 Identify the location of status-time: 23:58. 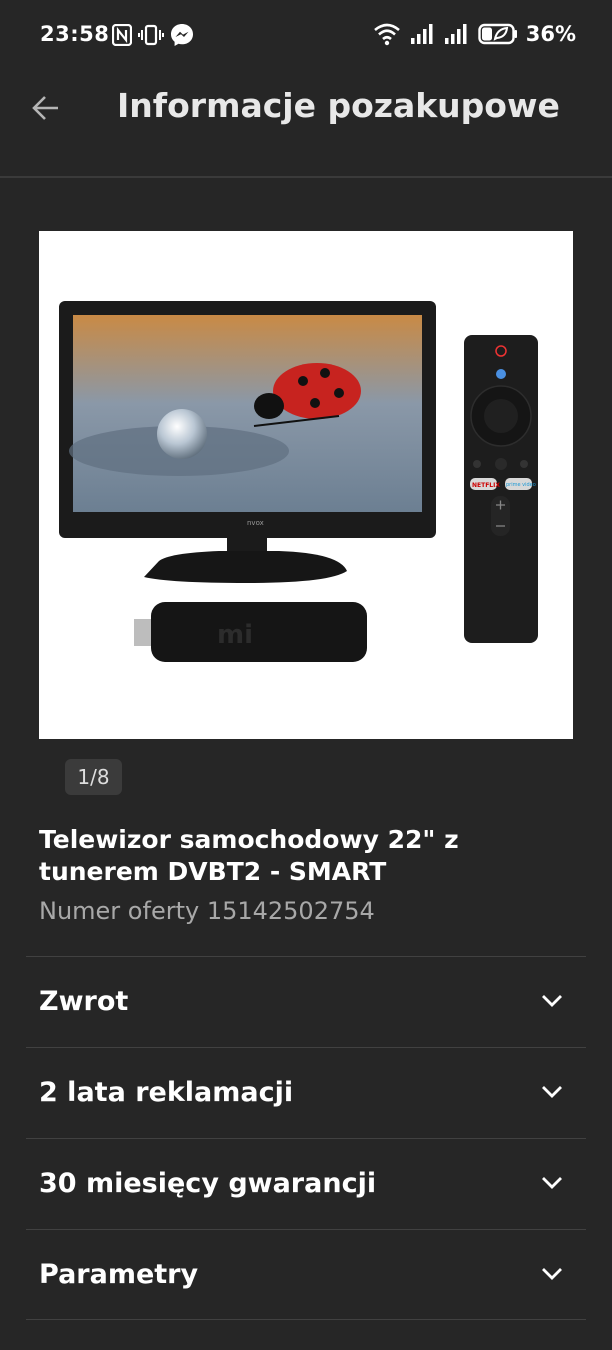
(75, 34).